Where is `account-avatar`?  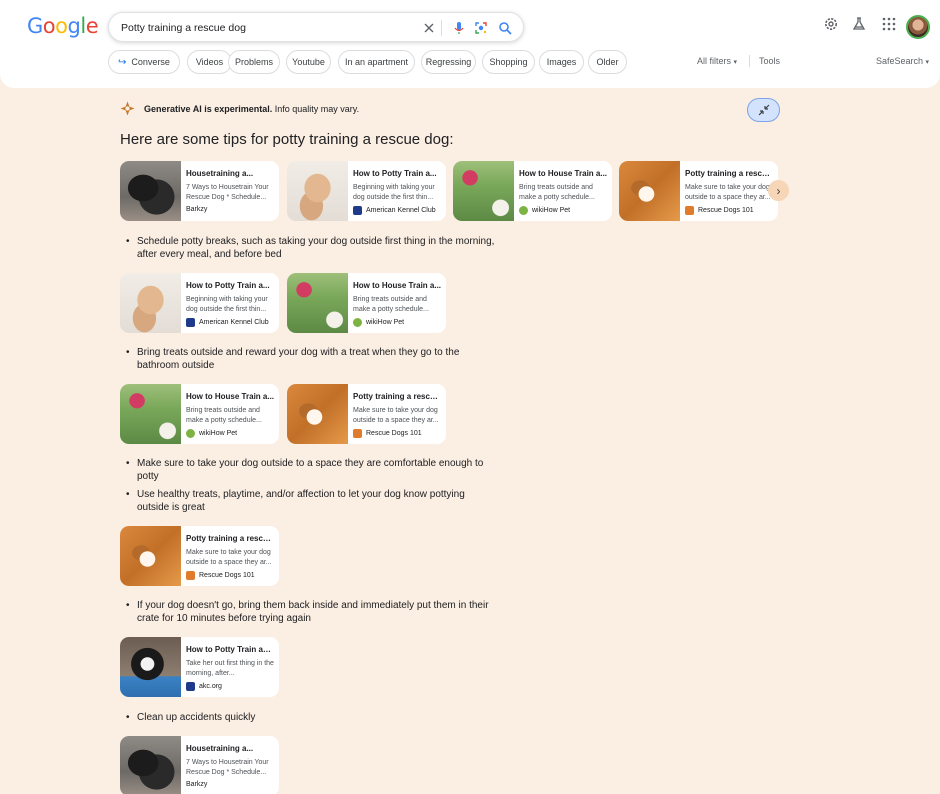 account-avatar is located at coordinates (918, 27).